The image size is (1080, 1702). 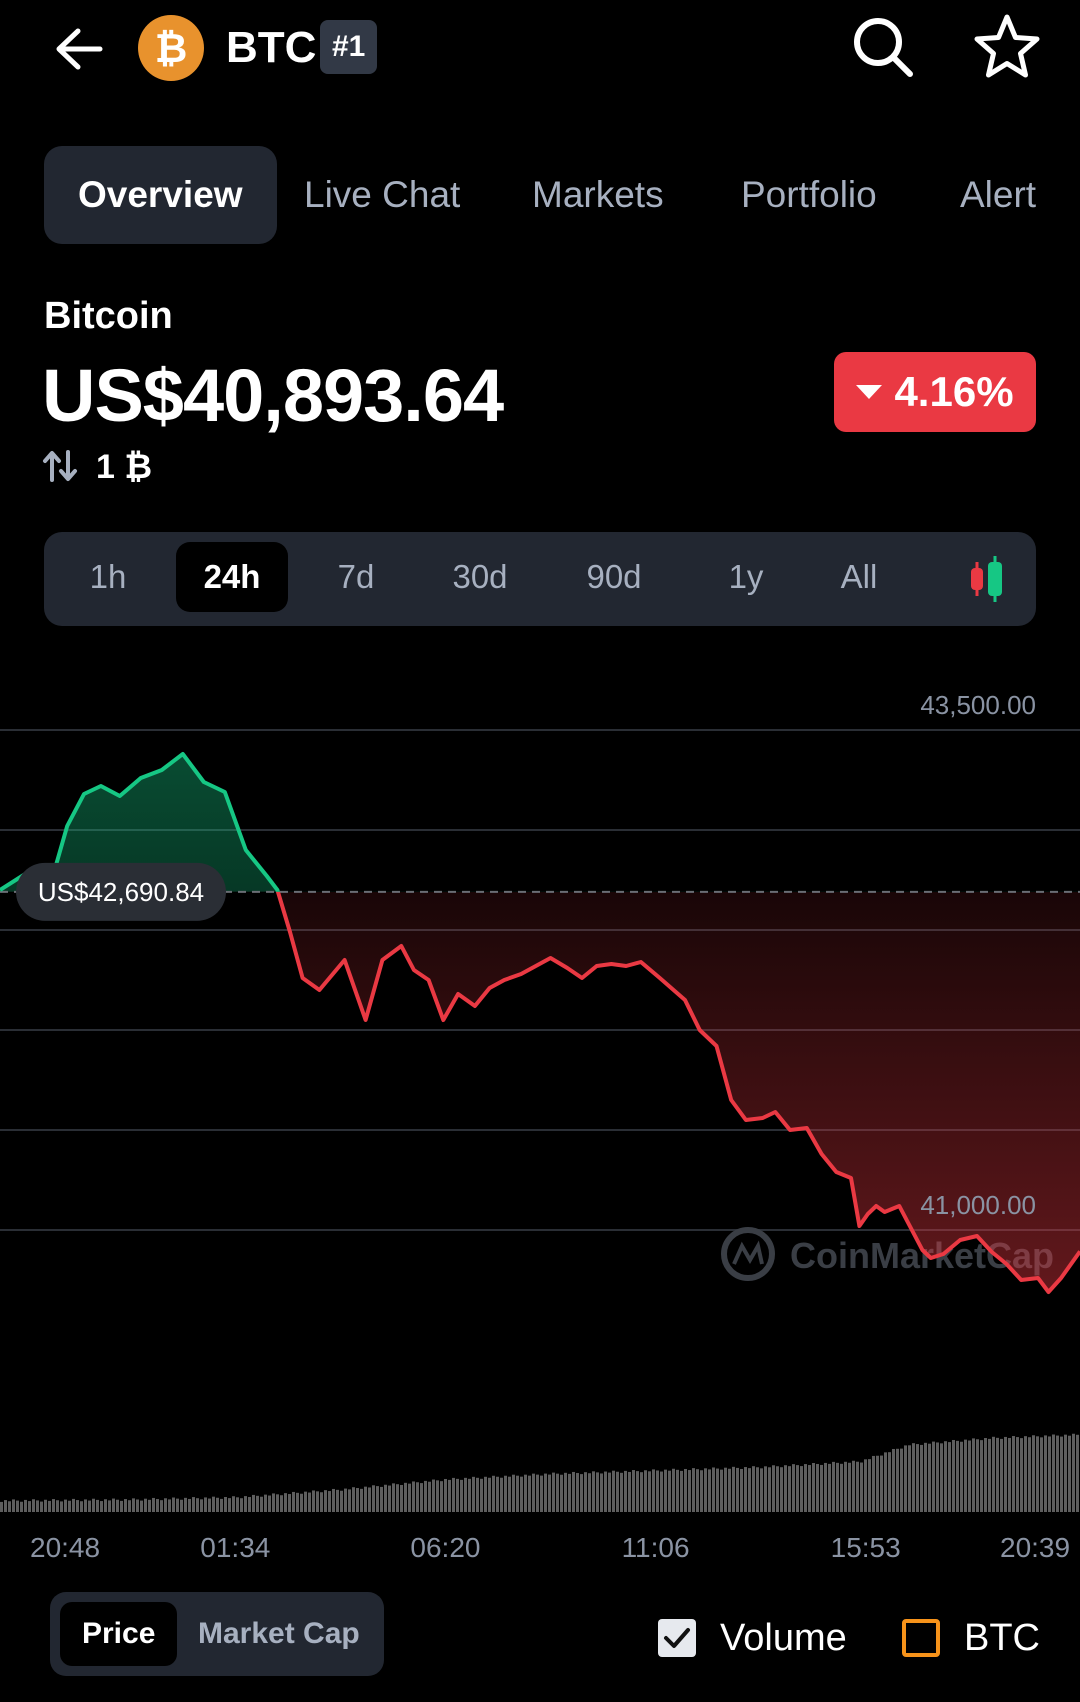 I want to click on volume-checkbox-row: Volume, so click(x=752, y=1638).